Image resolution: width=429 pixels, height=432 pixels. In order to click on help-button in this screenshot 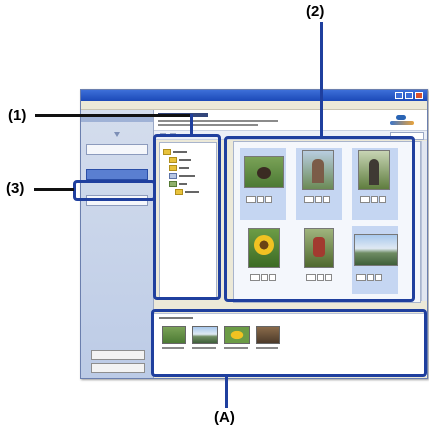, I will do `click(118, 355)`.